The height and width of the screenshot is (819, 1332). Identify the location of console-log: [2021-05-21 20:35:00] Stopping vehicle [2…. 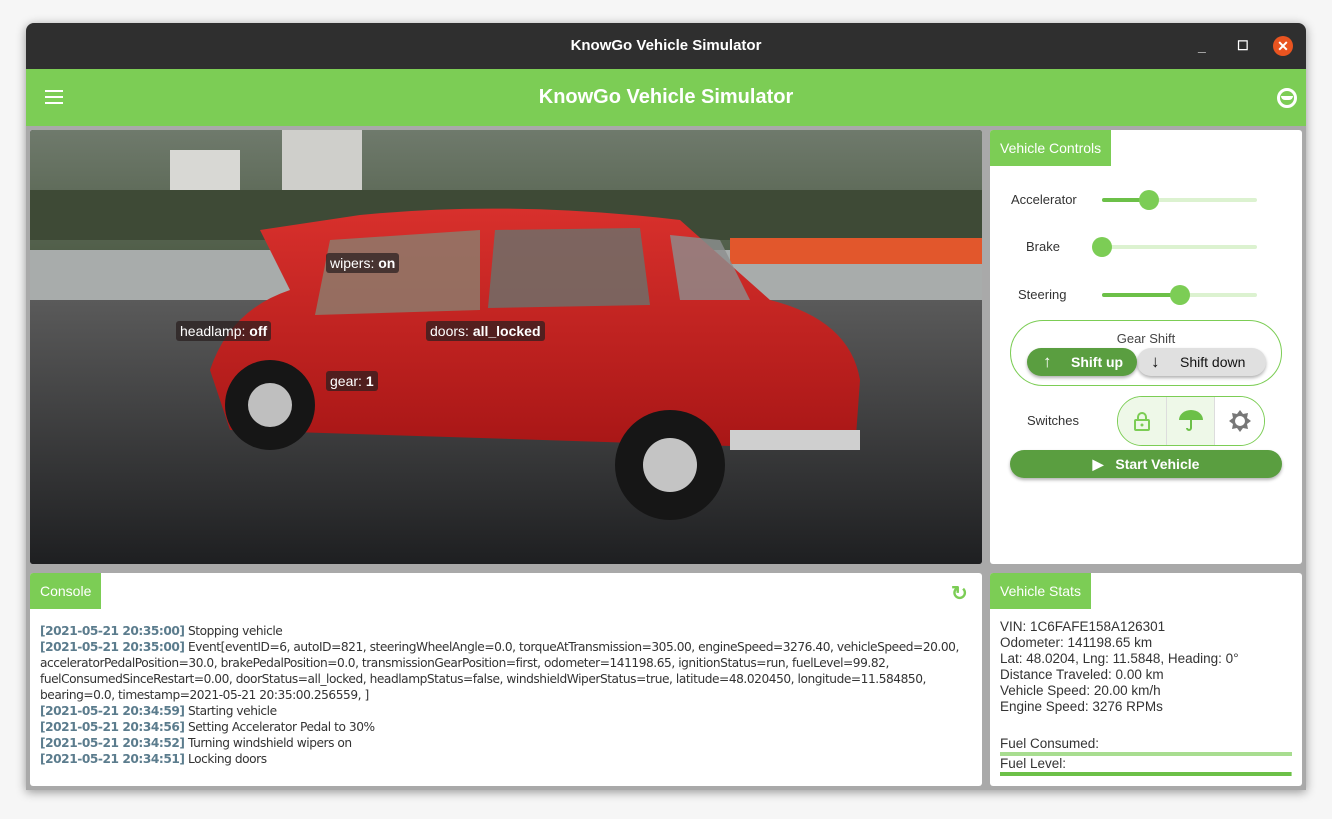
(507, 695).